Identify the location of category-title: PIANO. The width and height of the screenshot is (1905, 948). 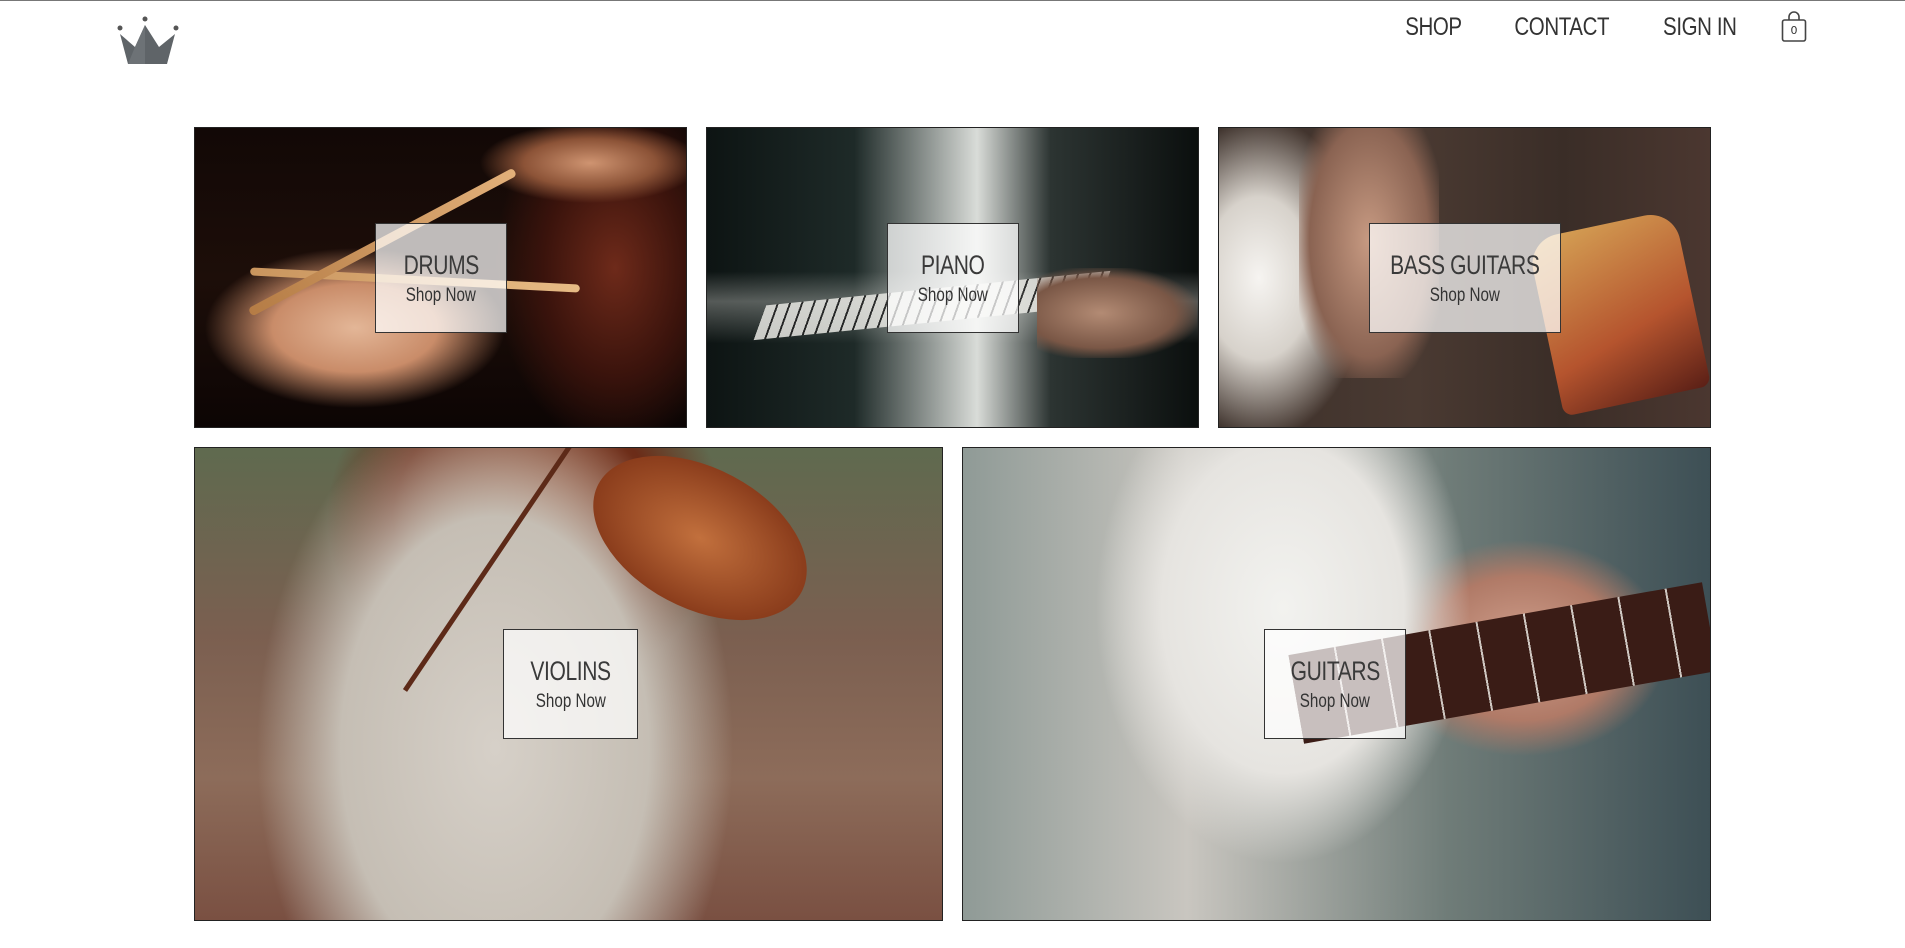
(953, 265).